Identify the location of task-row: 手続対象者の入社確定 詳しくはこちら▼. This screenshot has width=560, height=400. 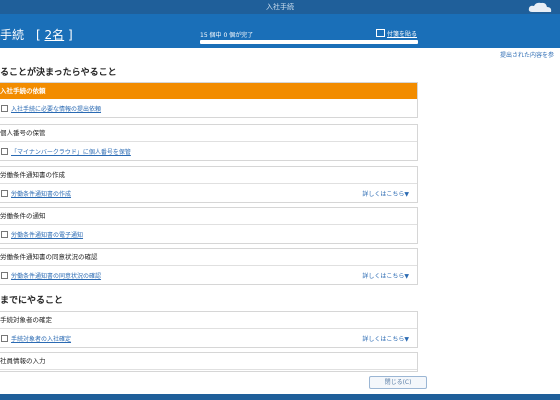
(208, 338).